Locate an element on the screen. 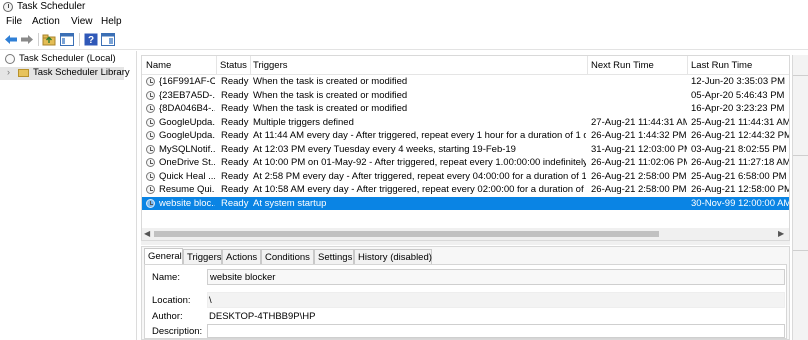 This screenshot has width=808, height=340. forward-arrow-icon is located at coordinates (27, 39).